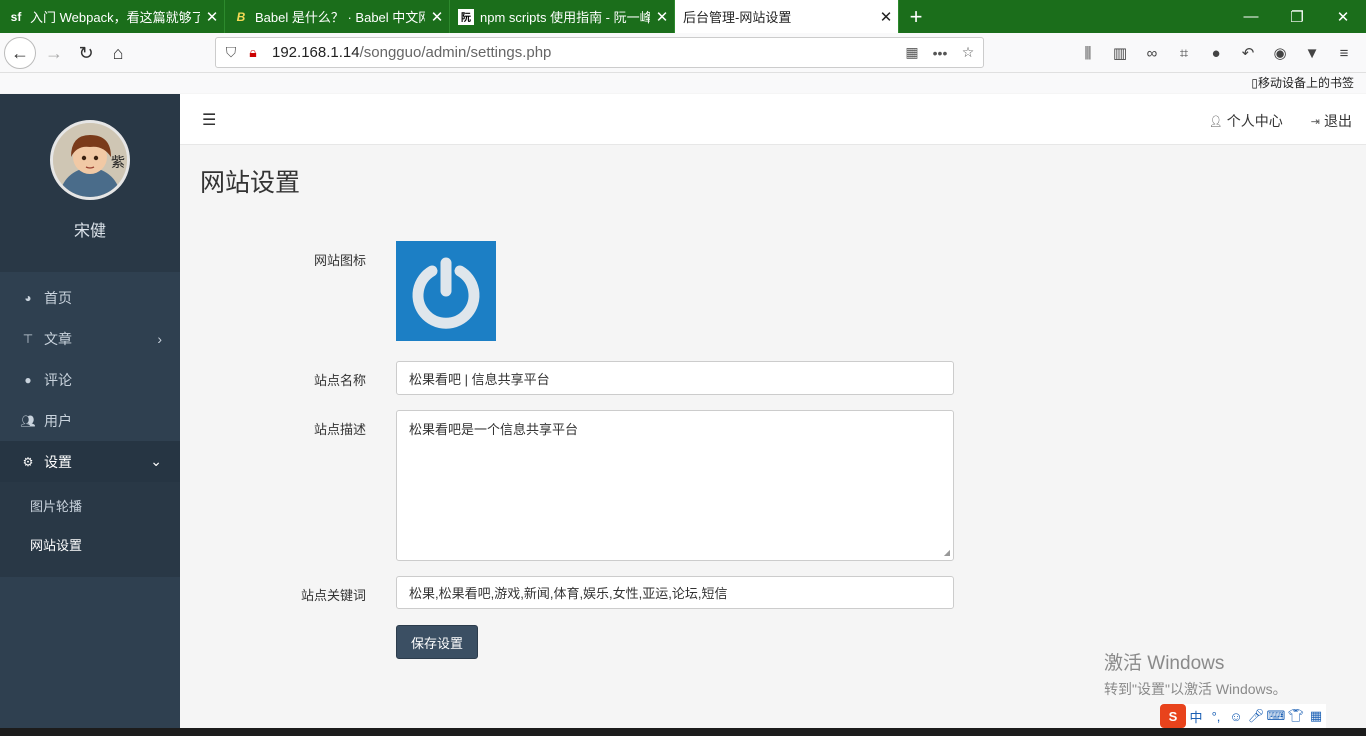 This screenshot has height=736, width=1366. What do you see at coordinates (90, 297) in the screenshot?
I see `sidebar-item-home: ◕ 首页` at bounding box center [90, 297].